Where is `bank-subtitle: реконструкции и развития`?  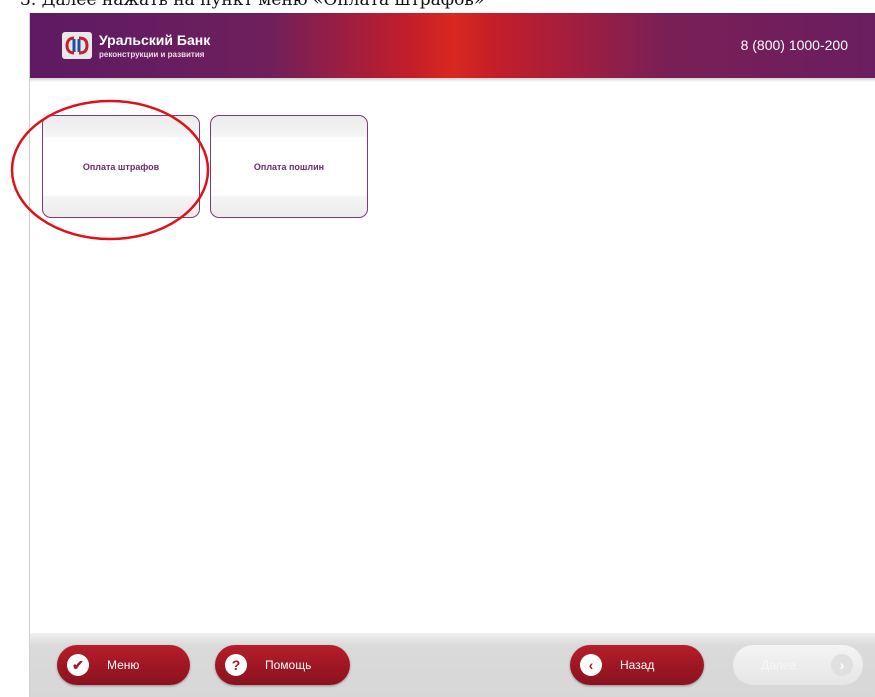
bank-subtitle: реконструкции и развития is located at coordinates (152, 54).